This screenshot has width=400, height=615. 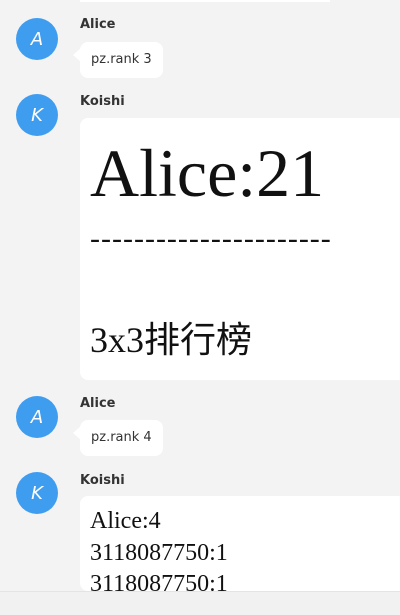 I want to click on message-text: pz.rank 4, so click(x=121, y=437).